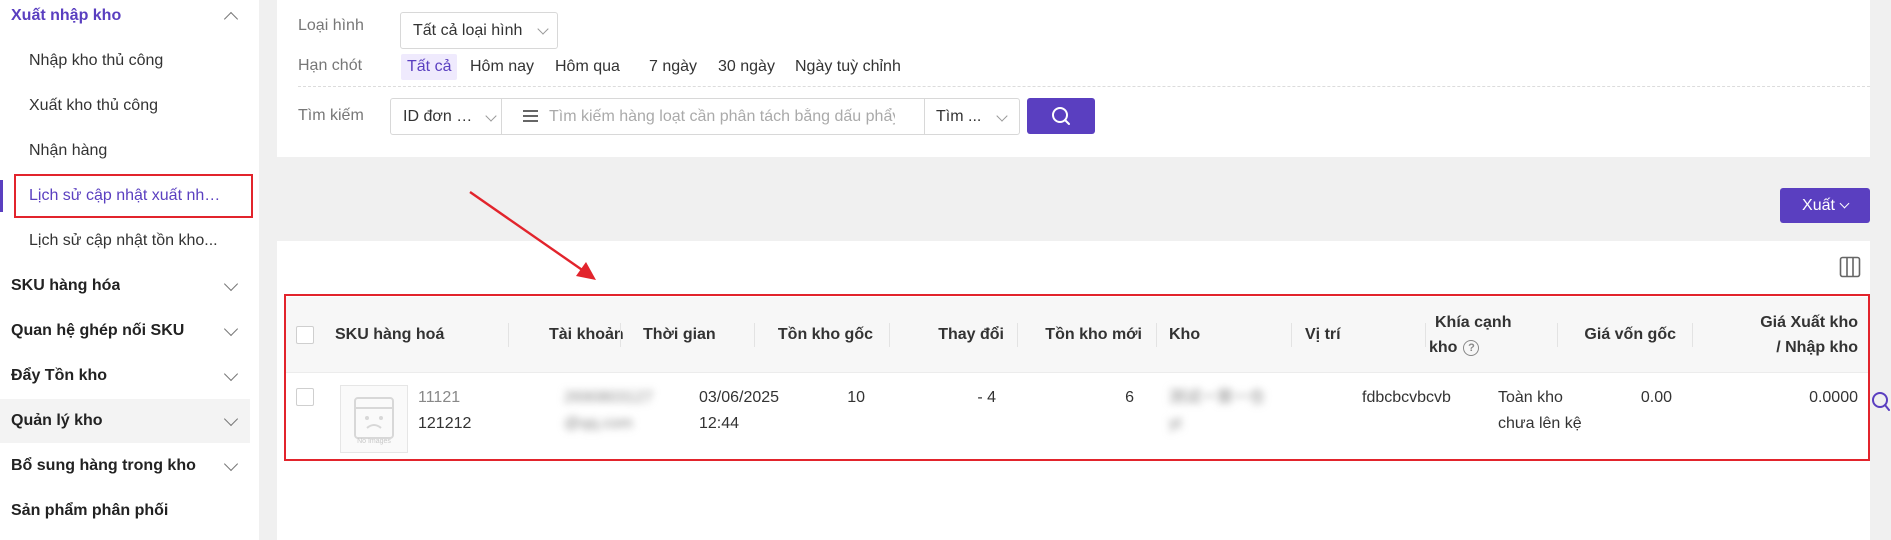 This screenshot has width=1891, height=540. Describe the element at coordinates (429, 67) in the screenshot. I see `date-option-all: Tất cả` at that location.